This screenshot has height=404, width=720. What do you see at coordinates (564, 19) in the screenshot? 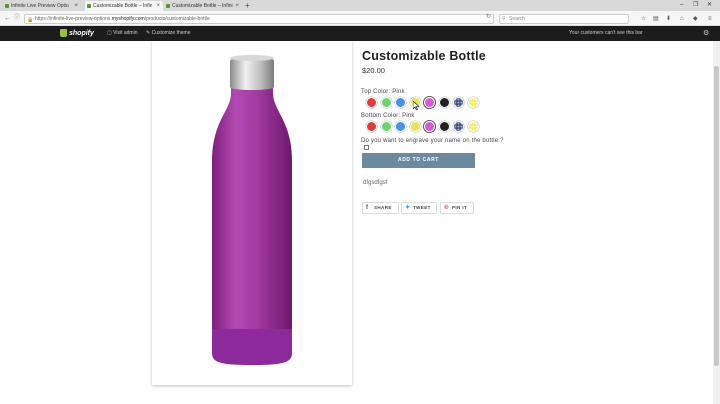
I see `search-input: ⚲ Search` at bounding box center [564, 19].